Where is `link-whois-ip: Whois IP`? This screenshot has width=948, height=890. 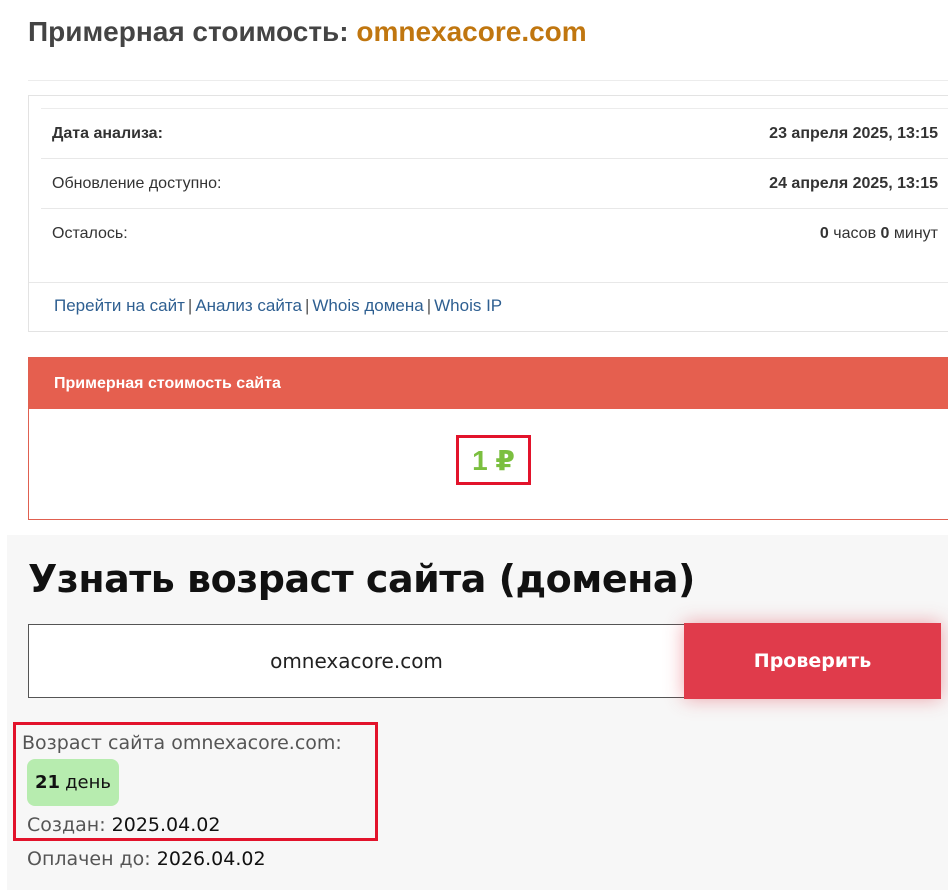 link-whois-ip: Whois IP is located at coordinates (468, 305).